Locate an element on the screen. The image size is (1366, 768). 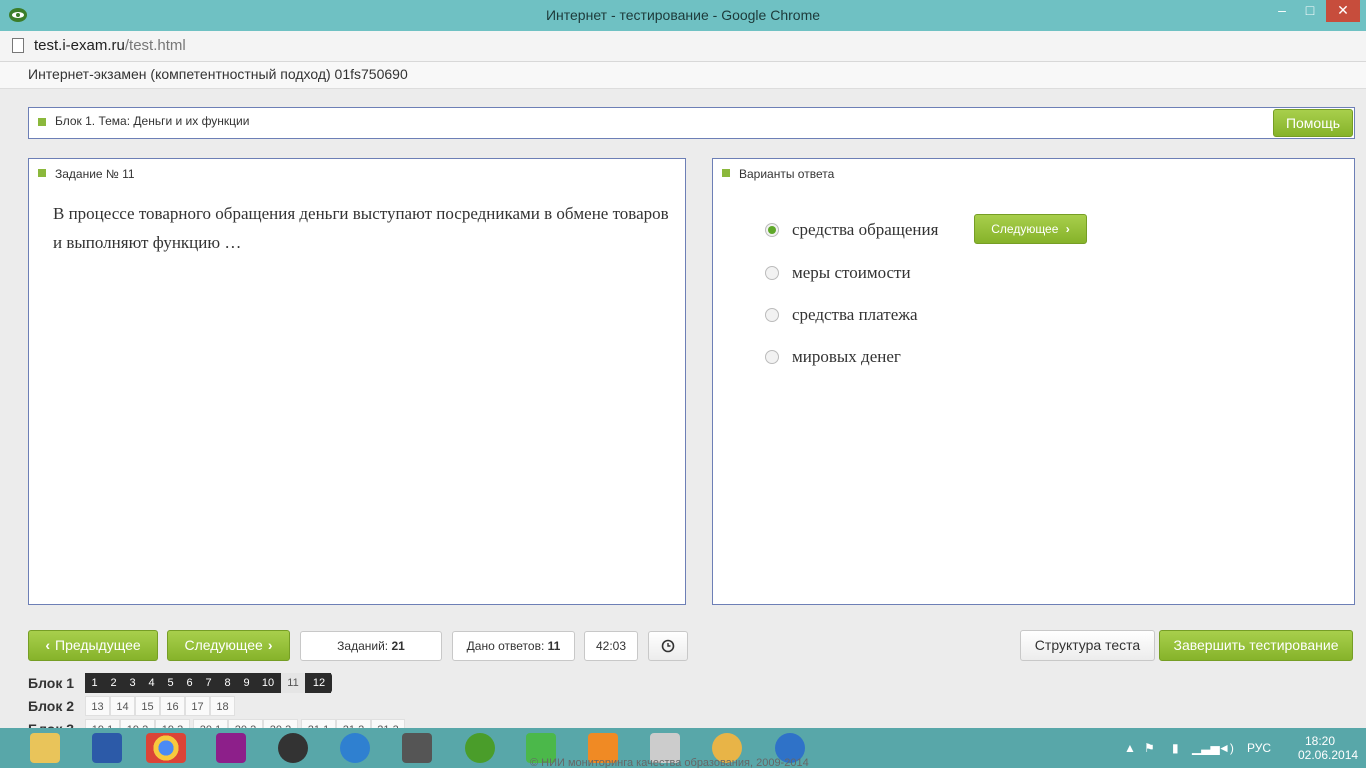
question-title: Задание № 11 is located at coordinates (95, 174).